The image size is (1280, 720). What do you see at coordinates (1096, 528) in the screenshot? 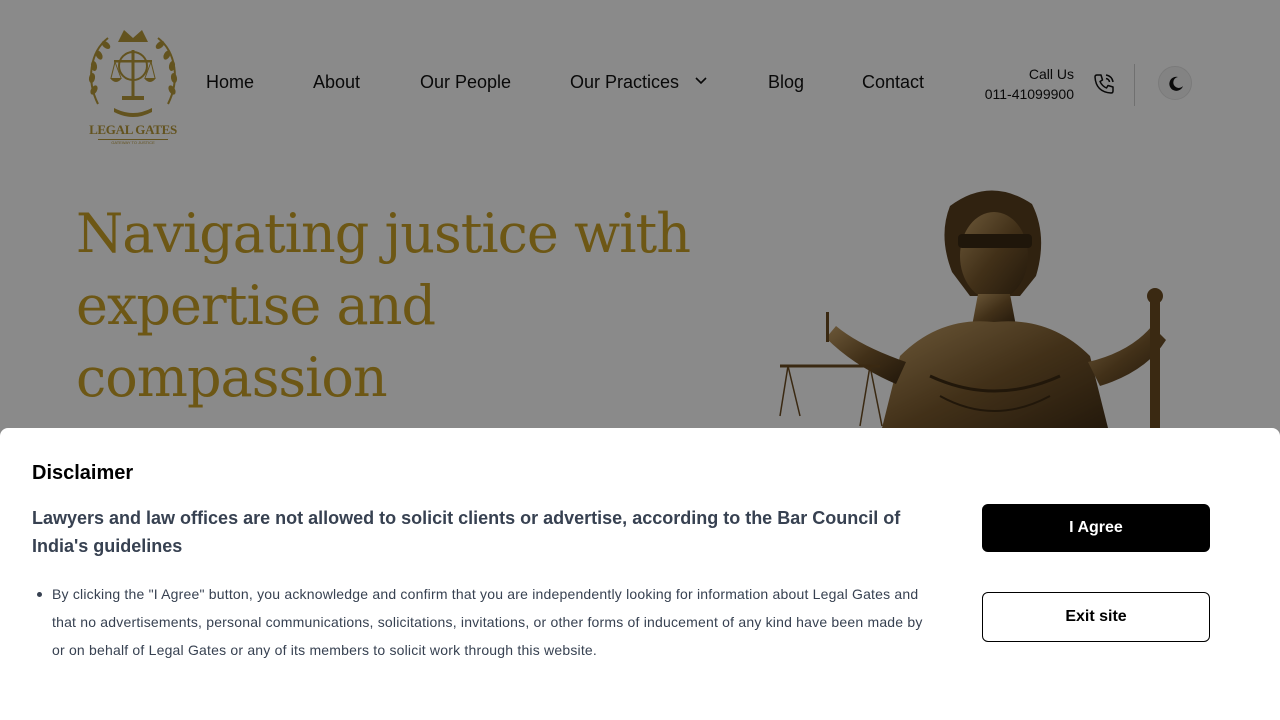
I see `agree-button: I Agree` at bounding box center [1096, 528].